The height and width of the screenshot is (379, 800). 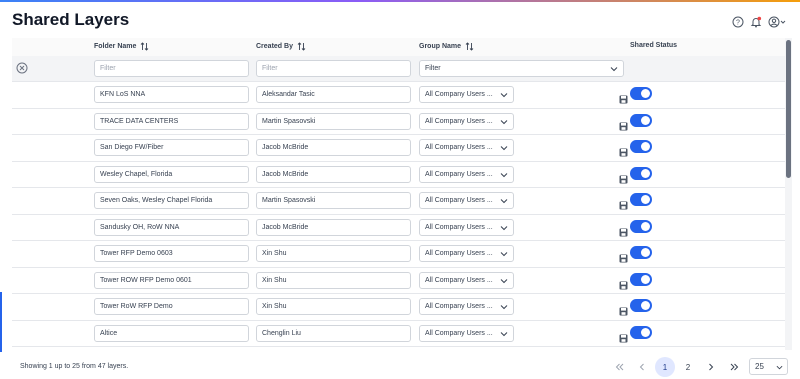 I want to click on folder-filter-input: Filter, so click(x=171, y=68).